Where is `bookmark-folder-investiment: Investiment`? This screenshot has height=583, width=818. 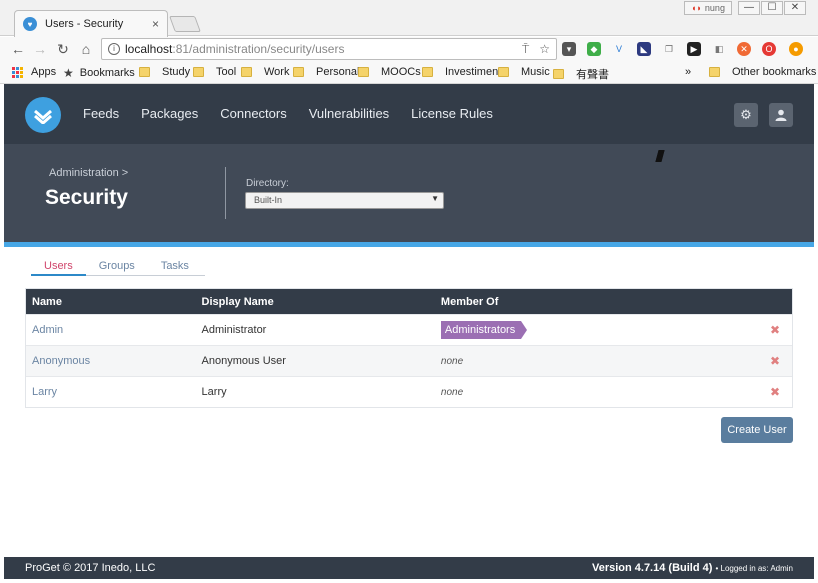 bookmark-folder-investiment: Investiment is located at coordinates (461, 72).